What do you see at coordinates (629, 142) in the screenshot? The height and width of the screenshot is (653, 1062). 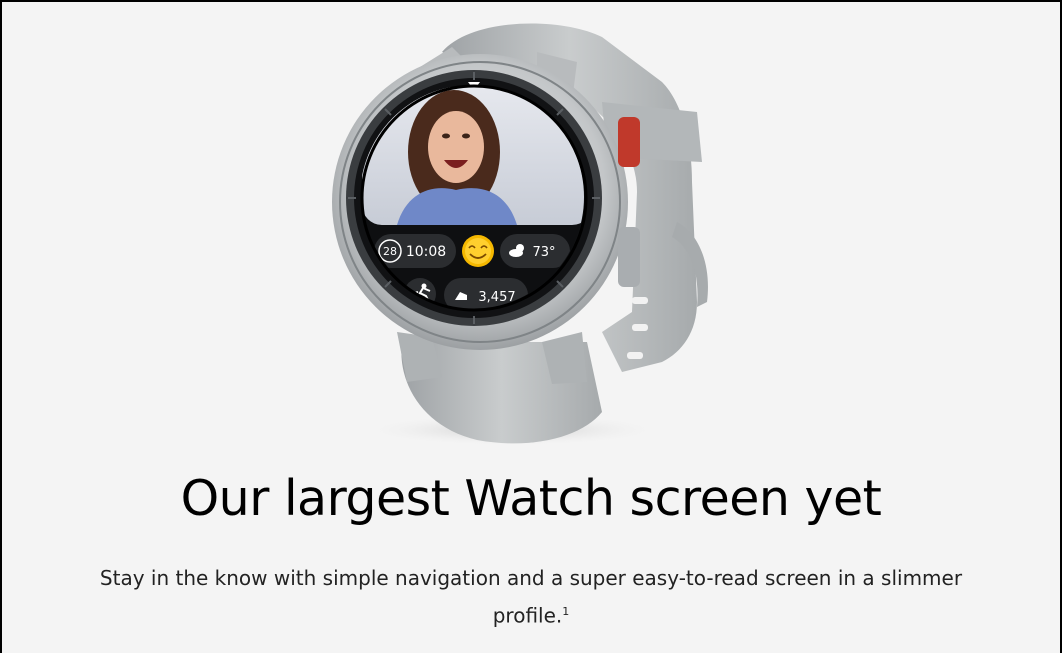 I see `home-button` at bounding box center [629, 142].